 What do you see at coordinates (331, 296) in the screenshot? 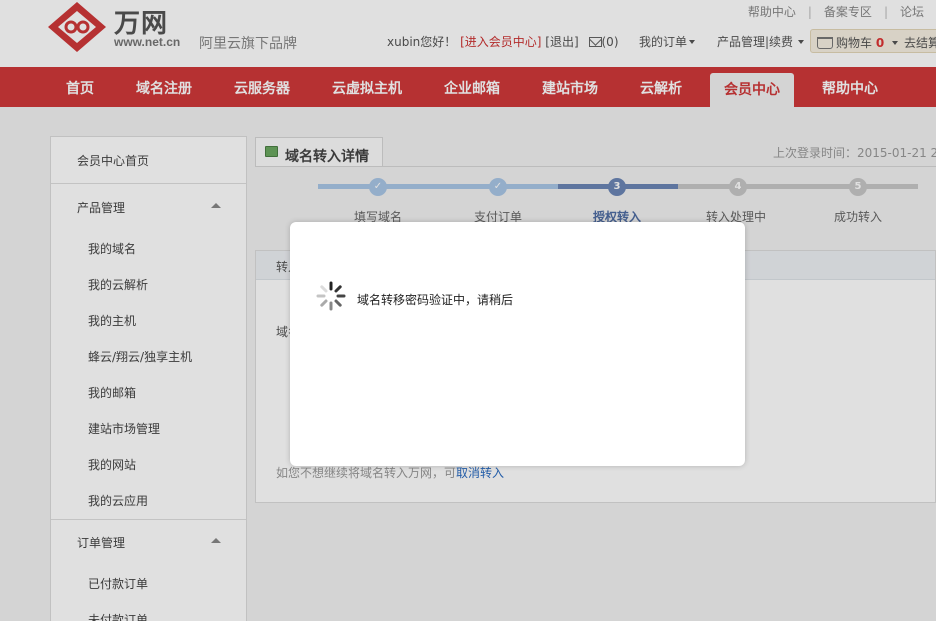
I see `loading-spinner-icon` at bounding box center [331, 296].